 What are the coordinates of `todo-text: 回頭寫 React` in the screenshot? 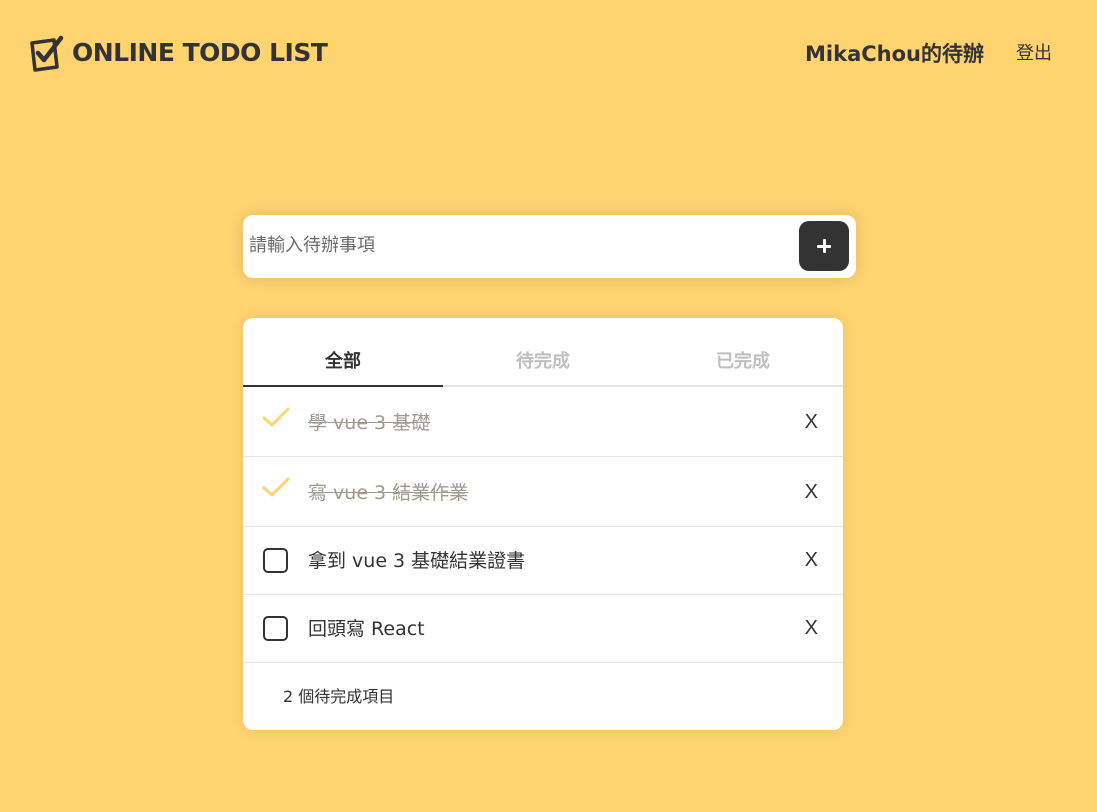 It's located at (366, 629).